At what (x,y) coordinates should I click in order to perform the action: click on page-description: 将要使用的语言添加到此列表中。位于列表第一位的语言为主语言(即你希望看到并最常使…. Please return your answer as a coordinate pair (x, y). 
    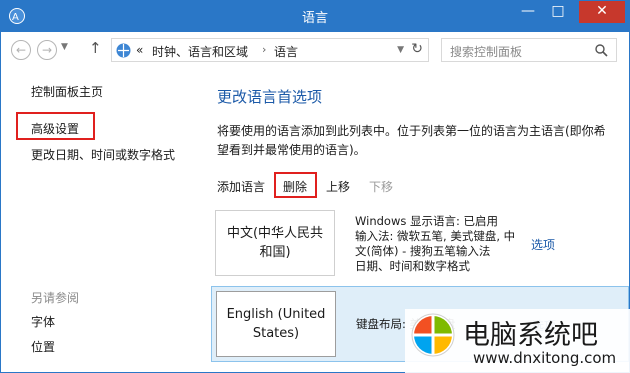
    Looking at the image, I should click on (411, 140).